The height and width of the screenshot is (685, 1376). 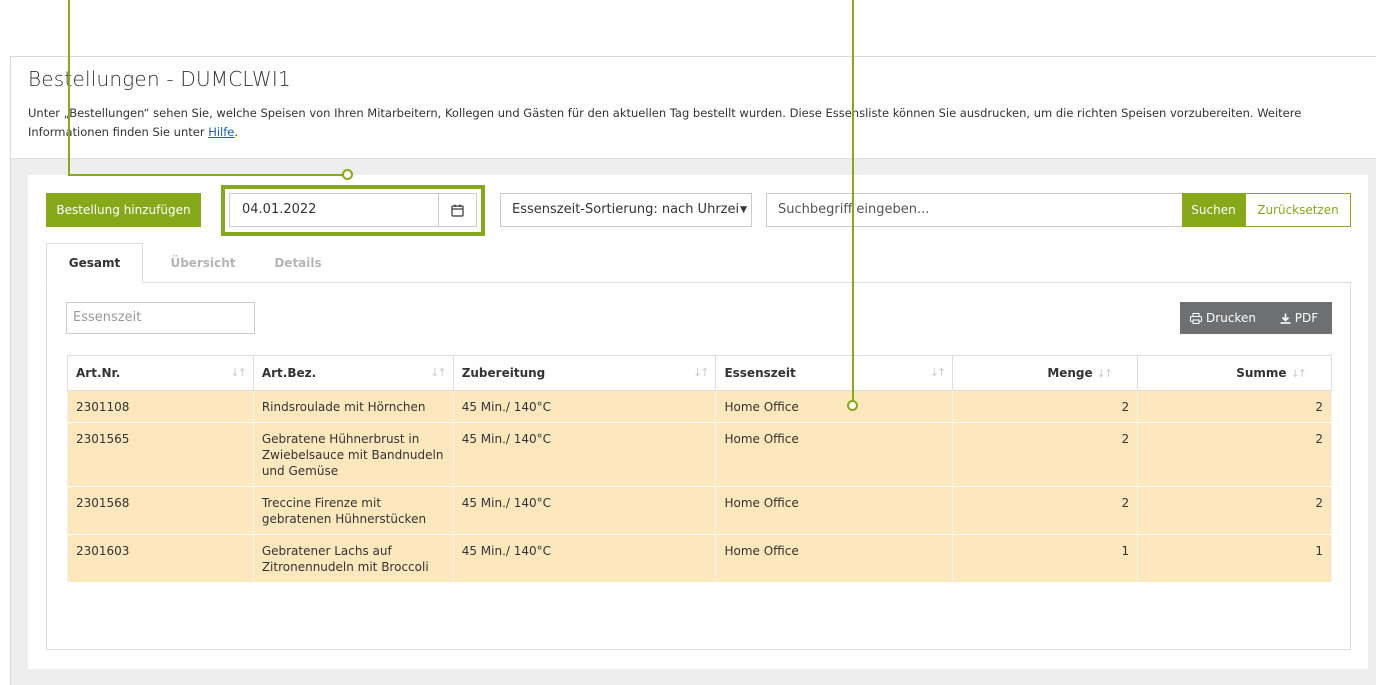 I want to click on cell-art-bez: Rindsroulade mit Hörnchen, so click(x=353, y=406).